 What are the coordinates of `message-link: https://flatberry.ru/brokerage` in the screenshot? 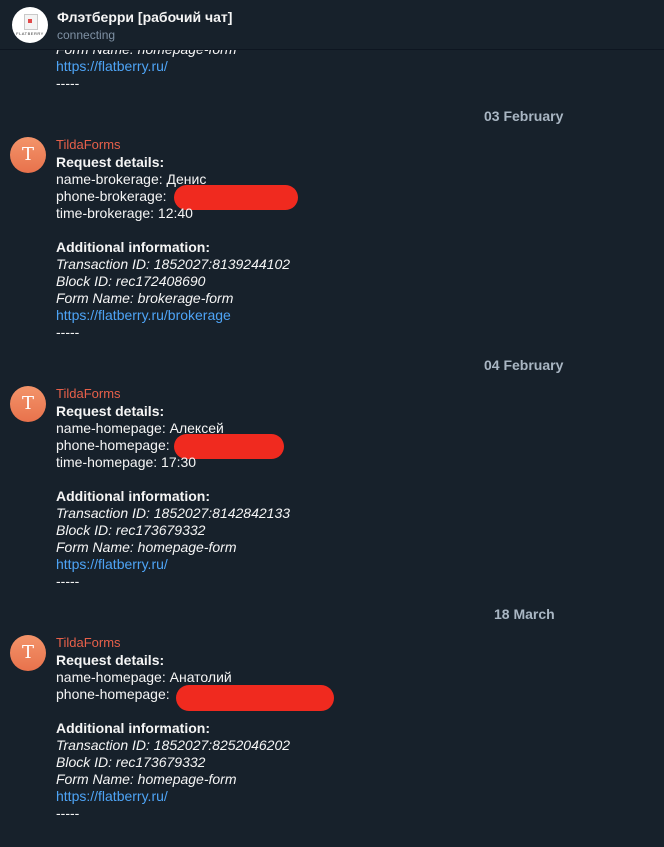 It's located at (143, 315).